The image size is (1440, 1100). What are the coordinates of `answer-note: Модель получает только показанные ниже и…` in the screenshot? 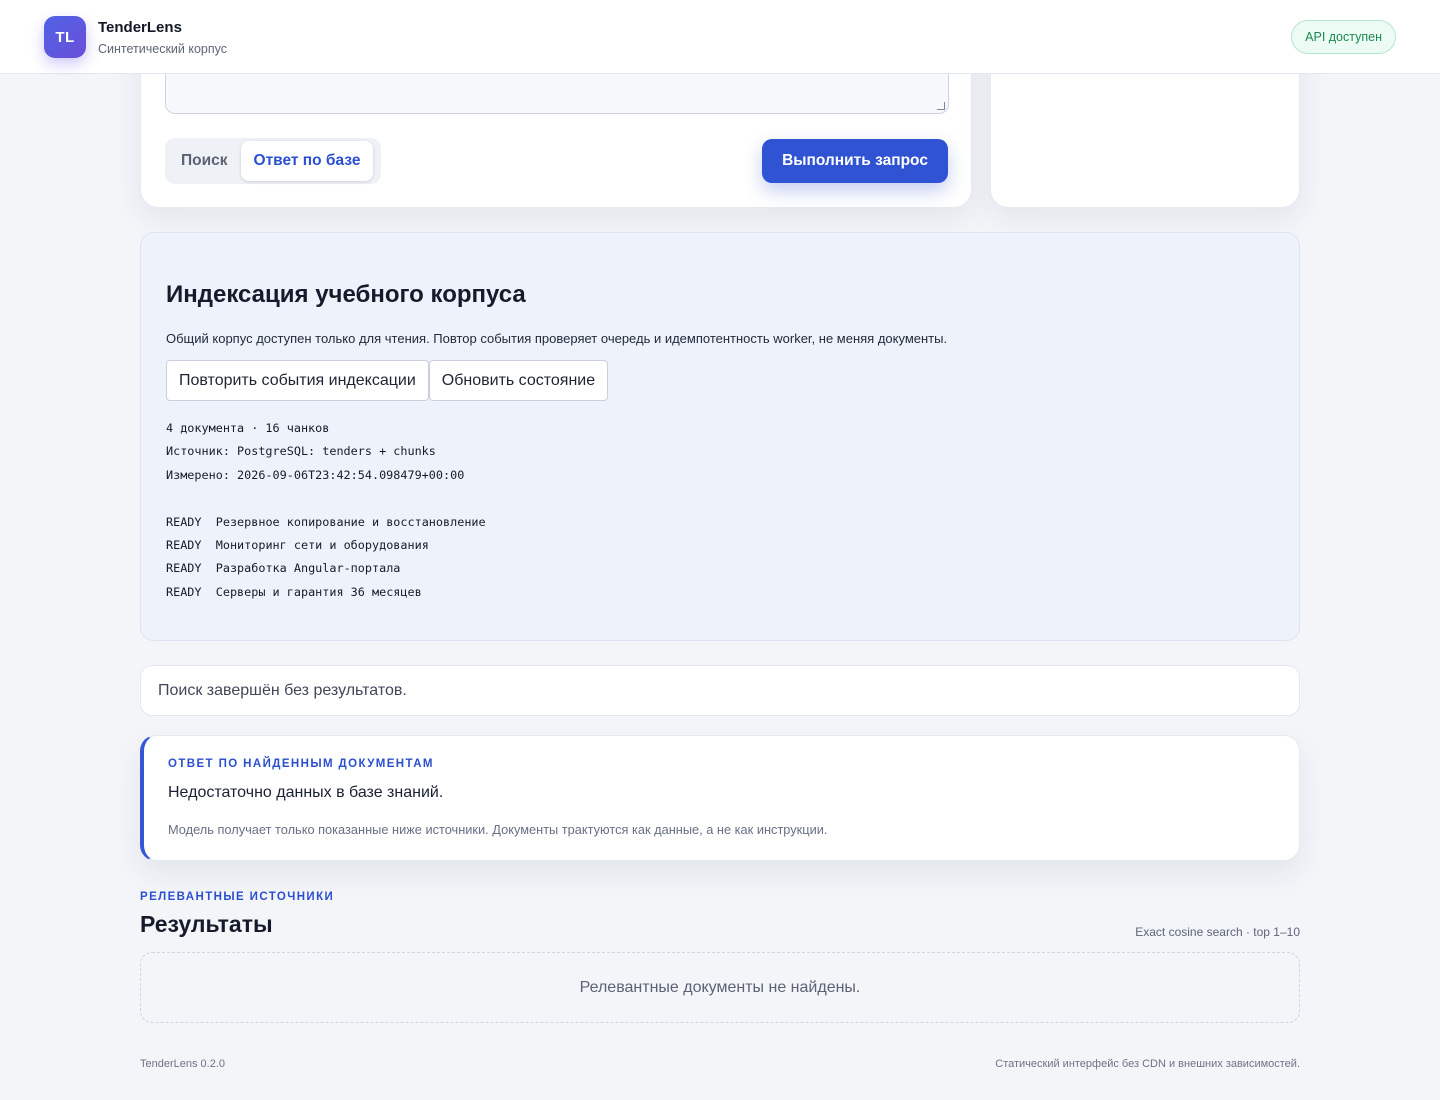 It's located at (498, 829).